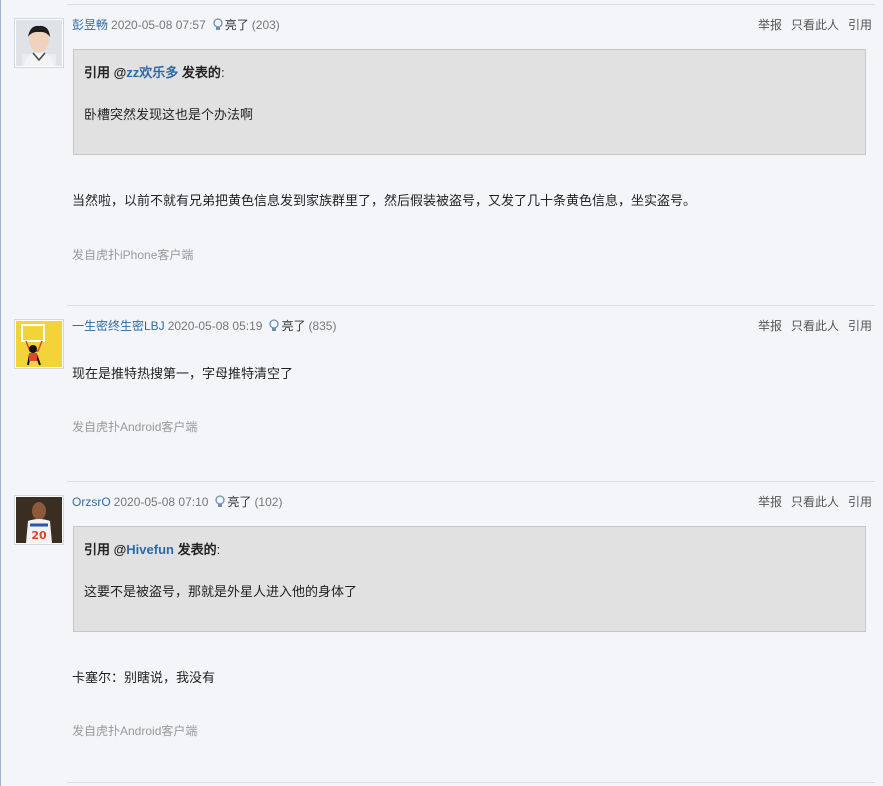  I want to click on liang-count: (102), so click(268, 502).